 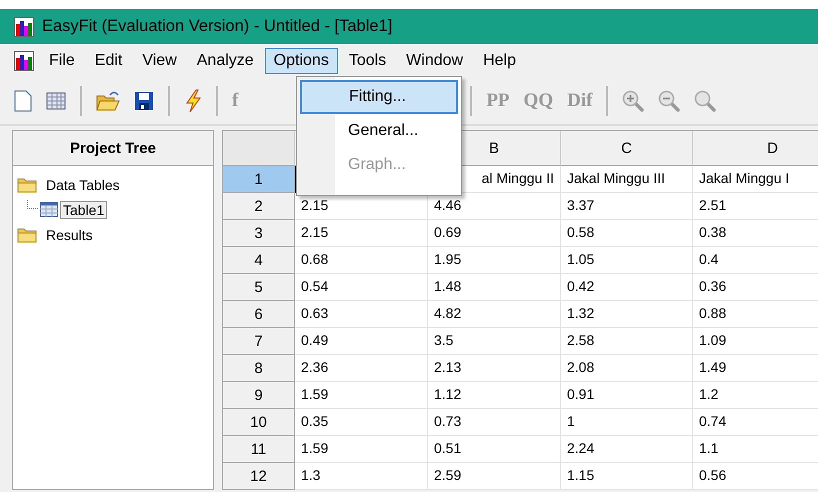 What do you see at coordinates (755, 476) in the screenshot?
I see `table-cell: 0.56` at bounding box center [755, 476].